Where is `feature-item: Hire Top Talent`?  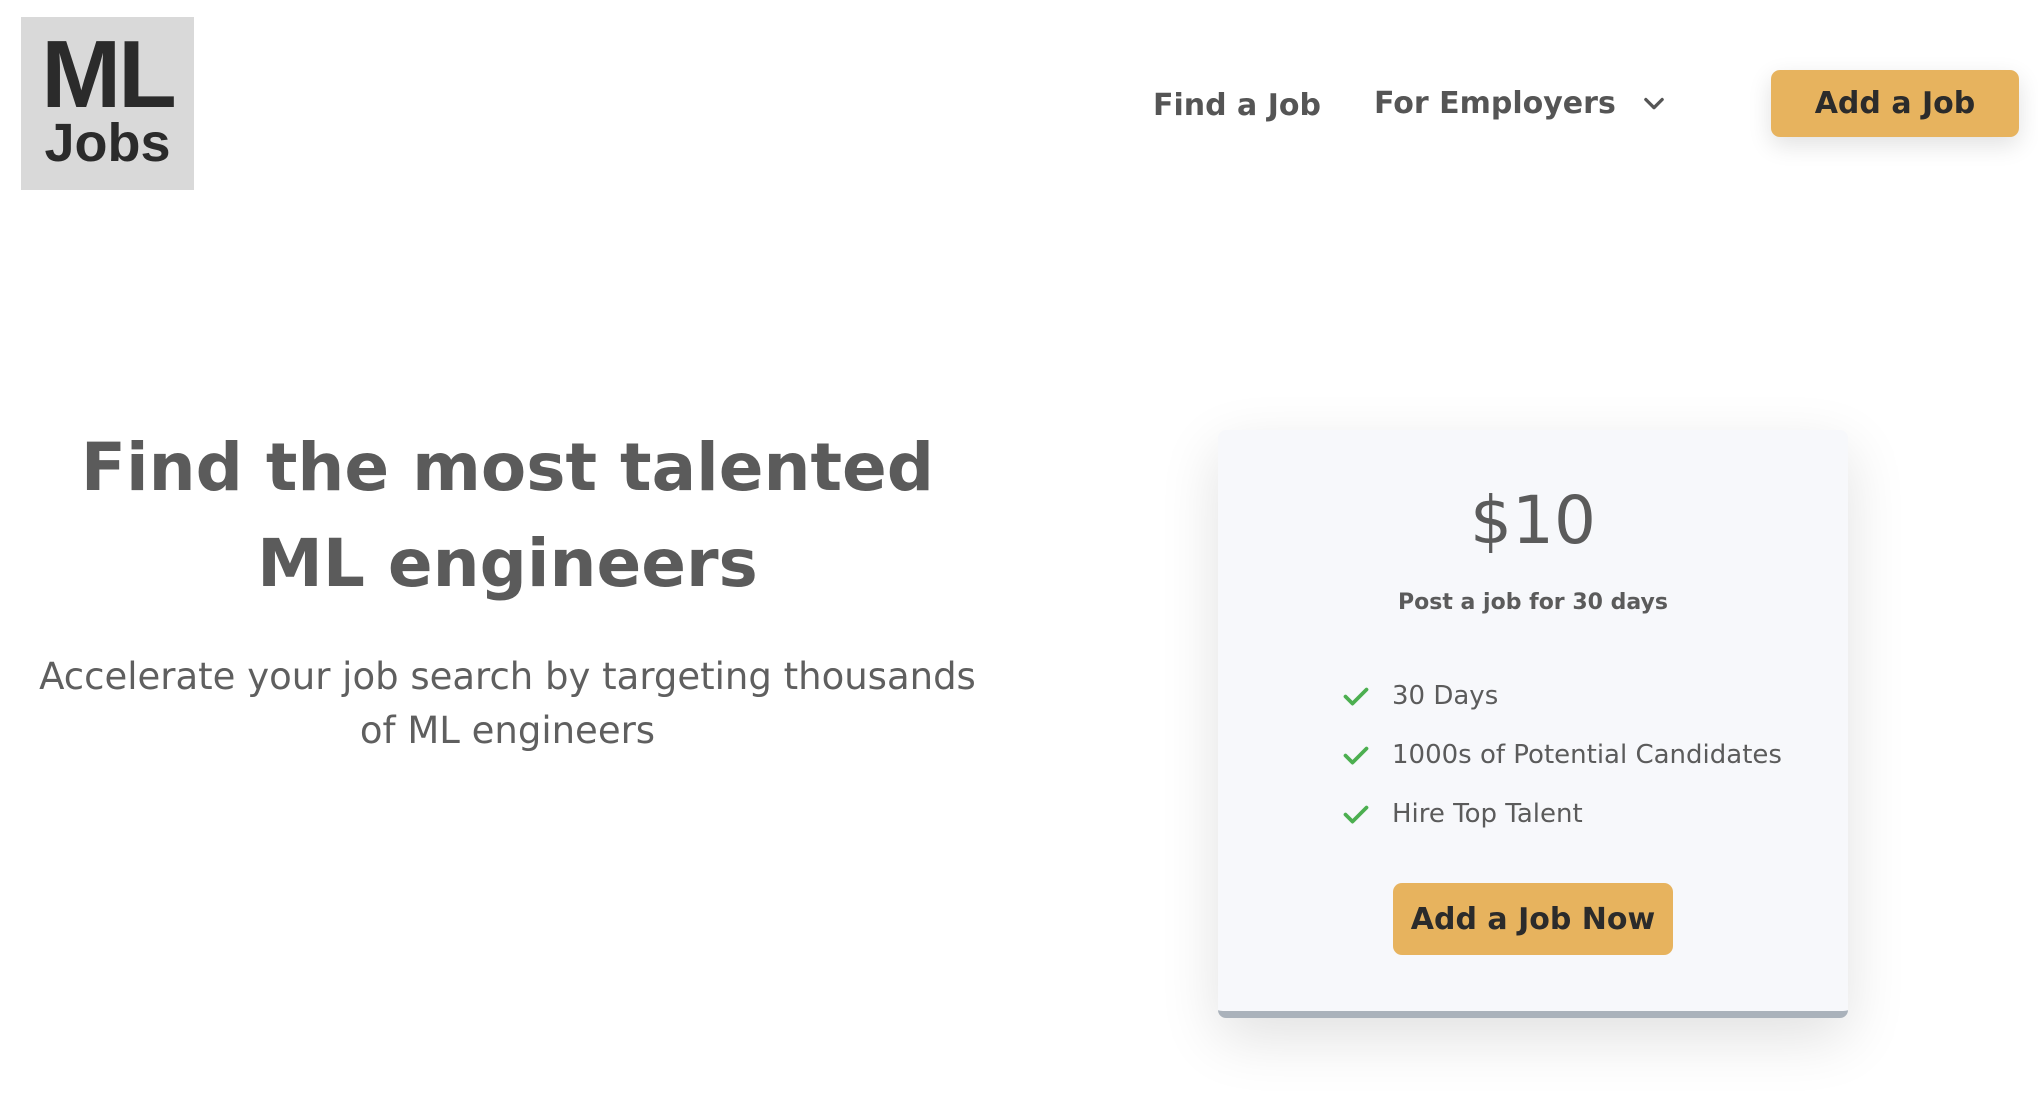
feature-item: Hire Top Talent is located at coordinates (1562, 813).